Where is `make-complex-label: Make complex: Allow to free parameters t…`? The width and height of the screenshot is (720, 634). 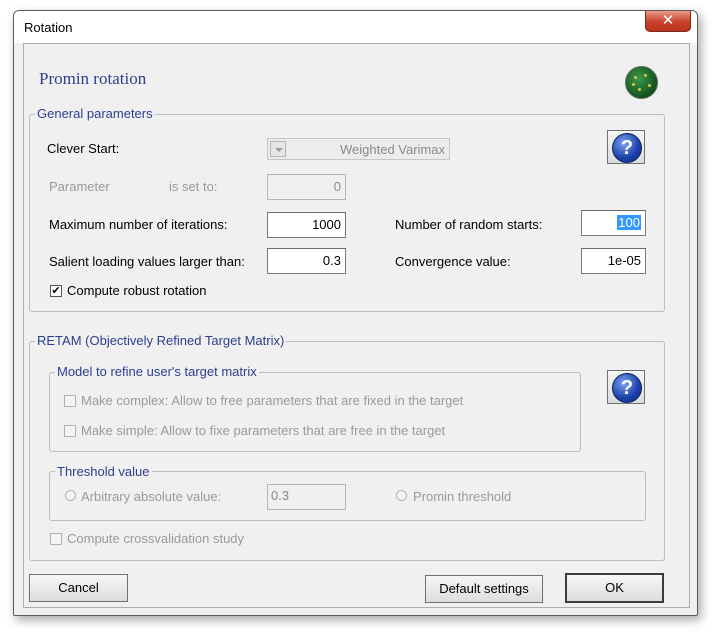
make-complex-label: Make complex: Allow to free parameters t… is located at coordinates (272, 400).